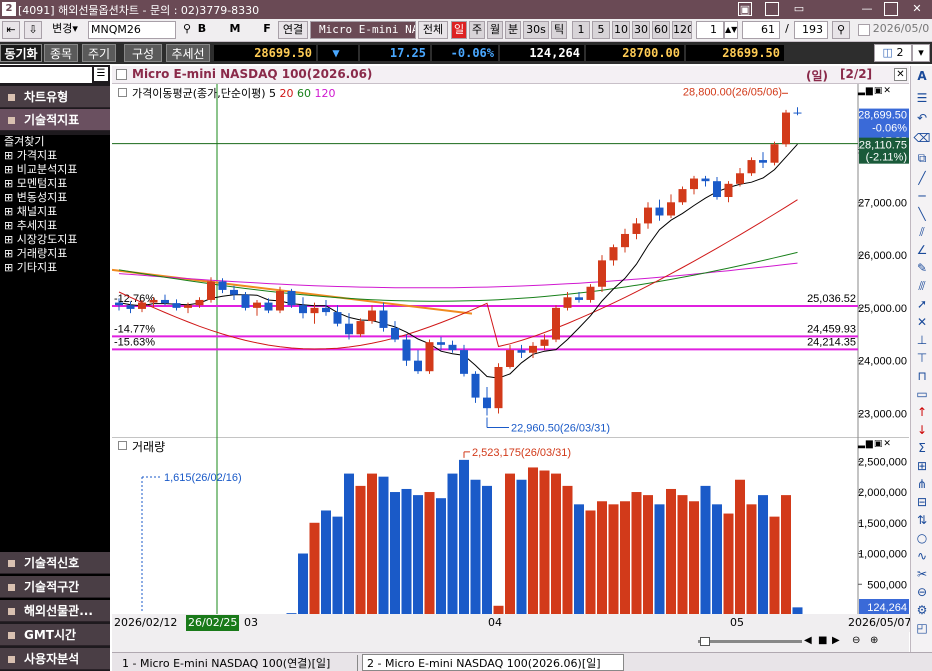 This screenshot has height=671, width=932. I want to click on tree-item-favorites: 즐겨찾기, so click(24, 142).